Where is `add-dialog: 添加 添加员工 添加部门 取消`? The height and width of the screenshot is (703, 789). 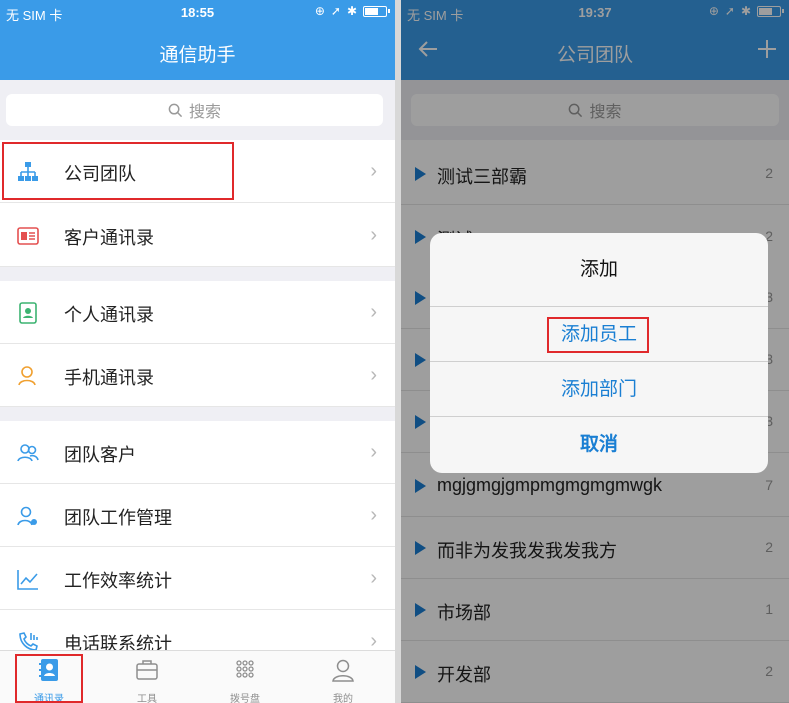 add-dialog: 添加 添加员工 添加部门 取消 is located at coordinates (599, 353).